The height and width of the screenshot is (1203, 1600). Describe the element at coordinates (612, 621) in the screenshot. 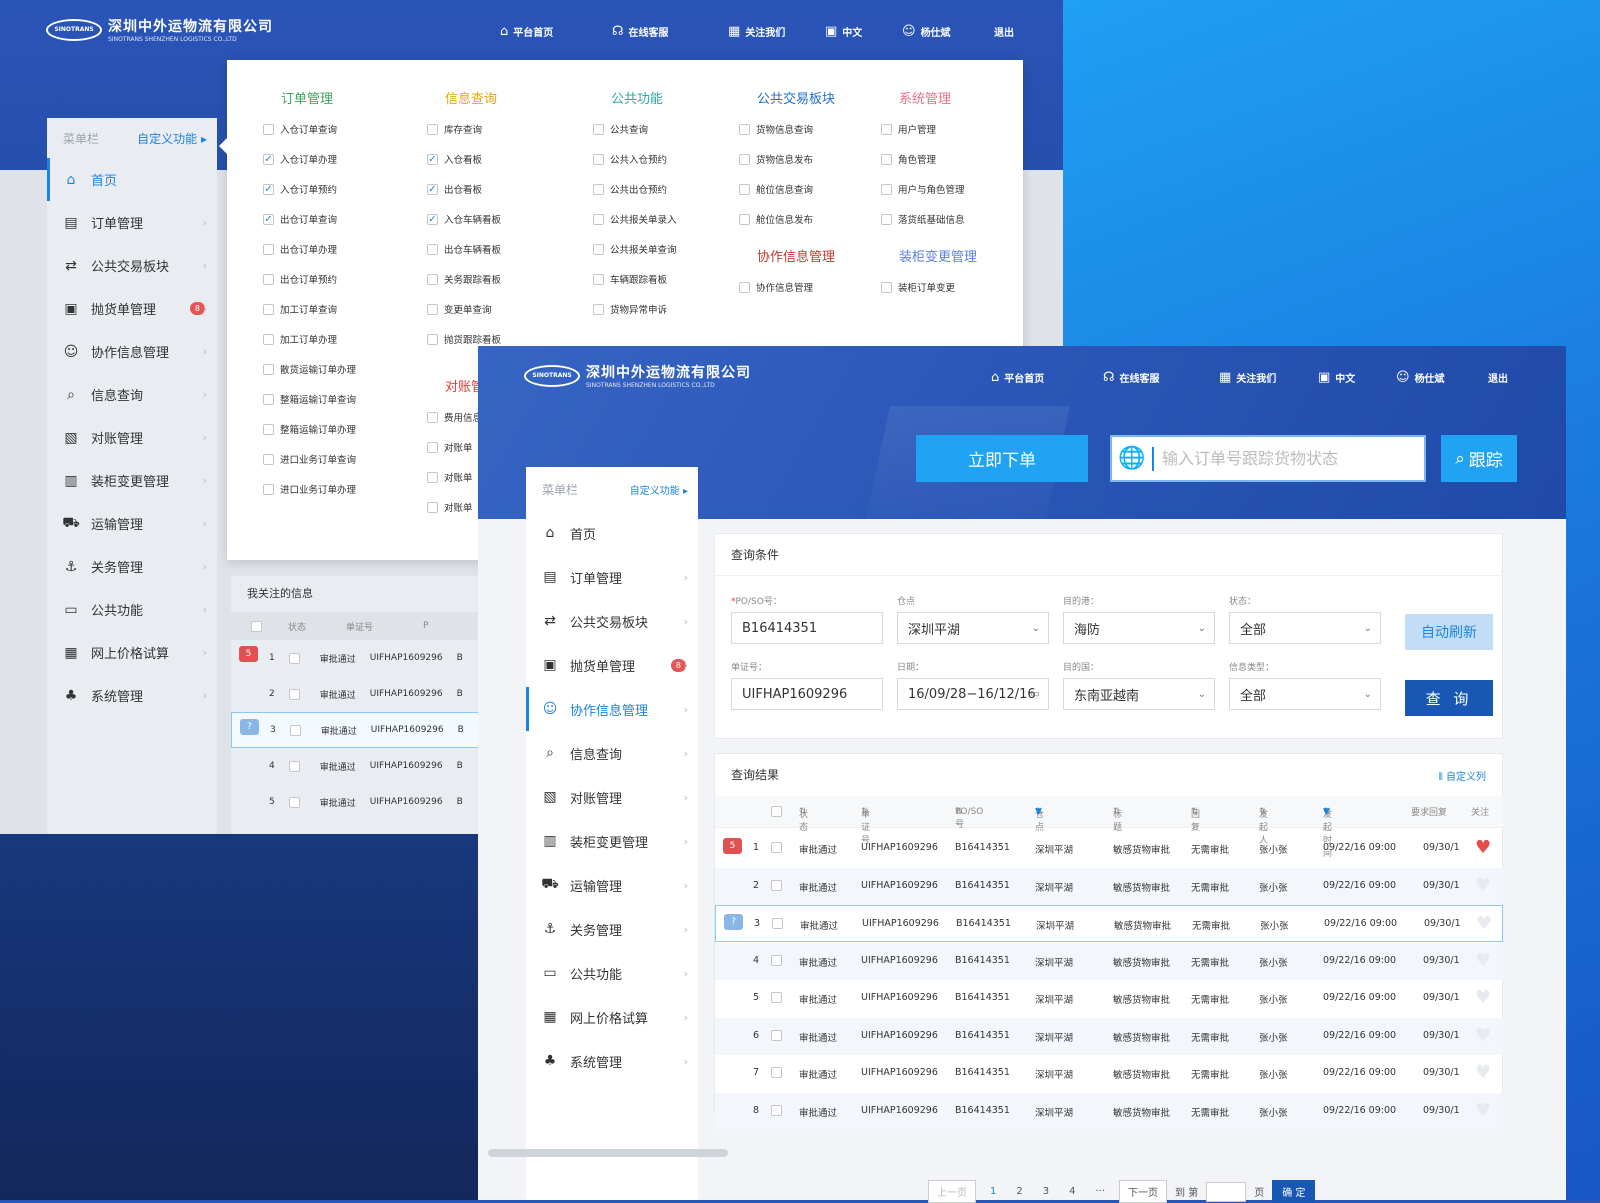

I see `sidebar-item-2: ⇄ 公共交易板块 ›` at that location.